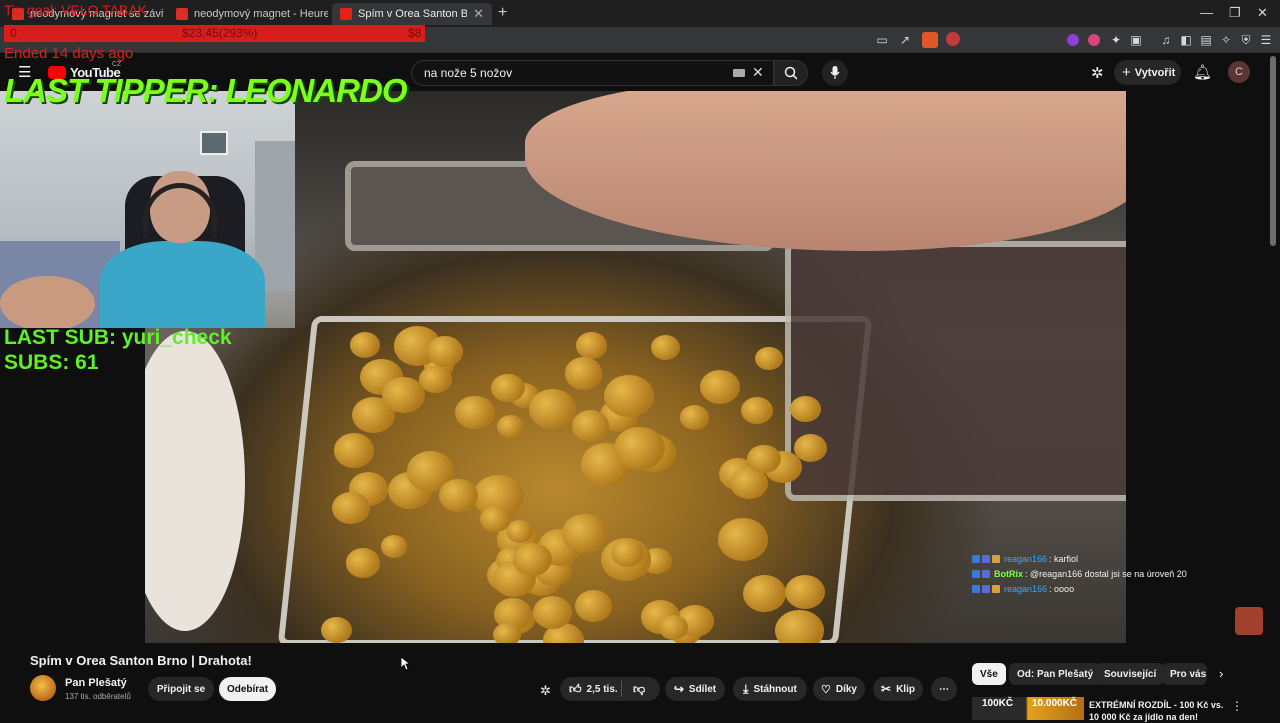 This screenshot has width=1280, height=723. Describe the element at coordinates (998, 703) in the screenshot. I see `thumbnail-text: 100KČ` at that location.